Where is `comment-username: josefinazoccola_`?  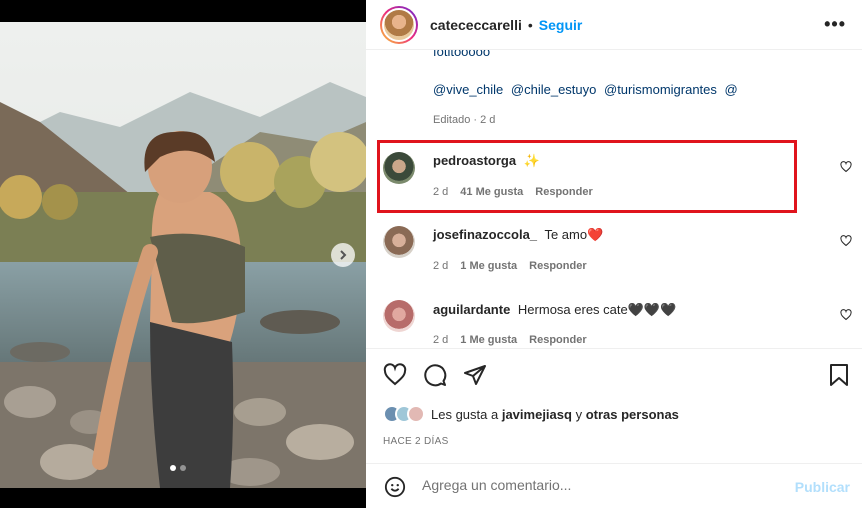 comment-username: josefinazoccola_ is located at coordinates (485, 234).